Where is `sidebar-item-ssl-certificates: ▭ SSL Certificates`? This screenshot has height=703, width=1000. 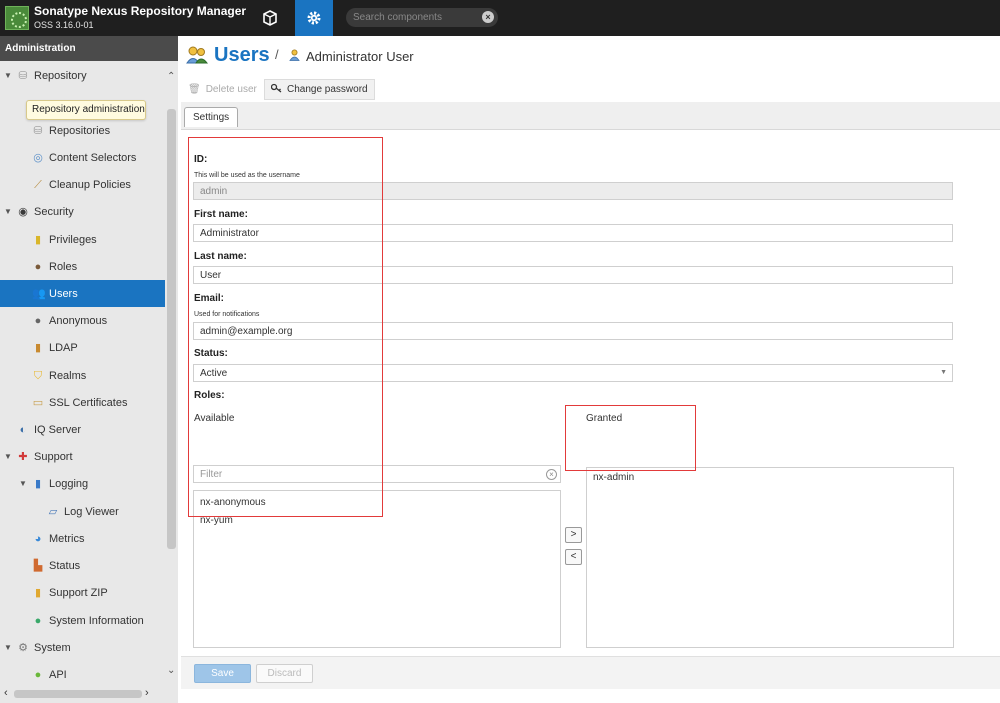
sidebar-item-ssl-certificates: ▭ SSL Certificates is located at coordinates (82, 402).